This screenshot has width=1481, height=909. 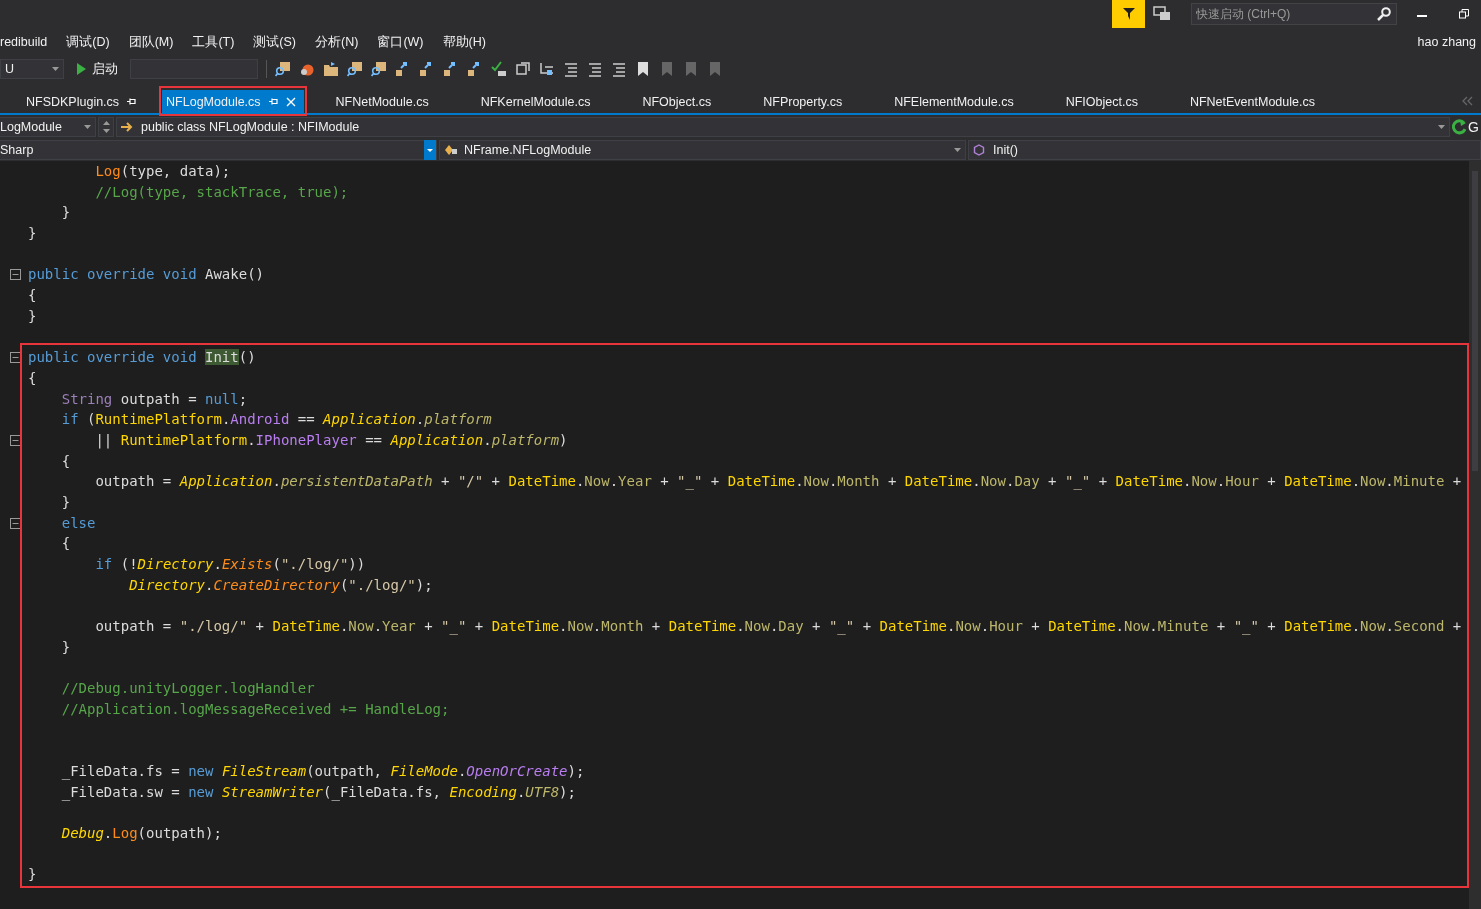 What do you see at coordinates (499, 69) in the screenshot?
I see `check-icon` at bounding box center [499, 69].